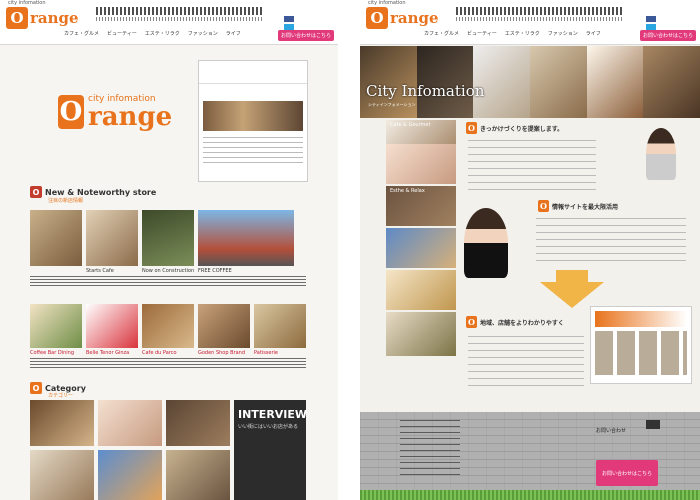 The width and height of the screenshot is (700, 500). Describe the element at coordinates (526, 361) in the screenshot. I see `block3-text` at that location.